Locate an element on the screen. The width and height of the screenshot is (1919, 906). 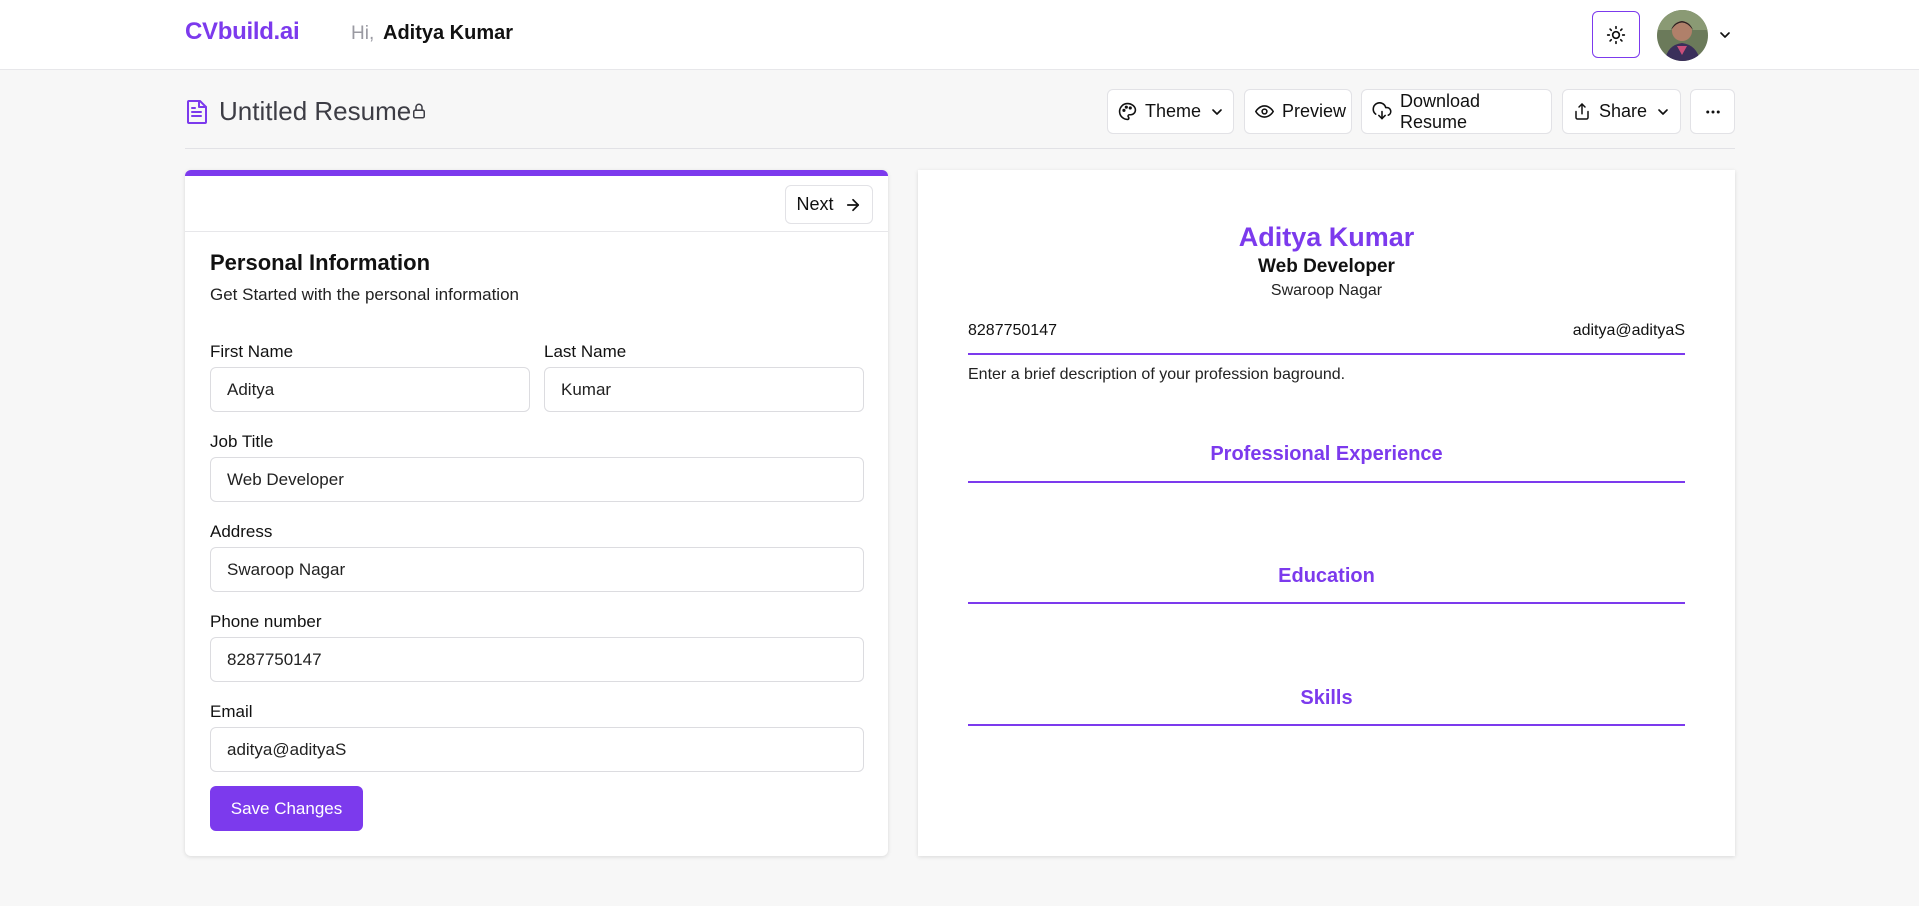
job-title-input is located at coordinates (537, 479).